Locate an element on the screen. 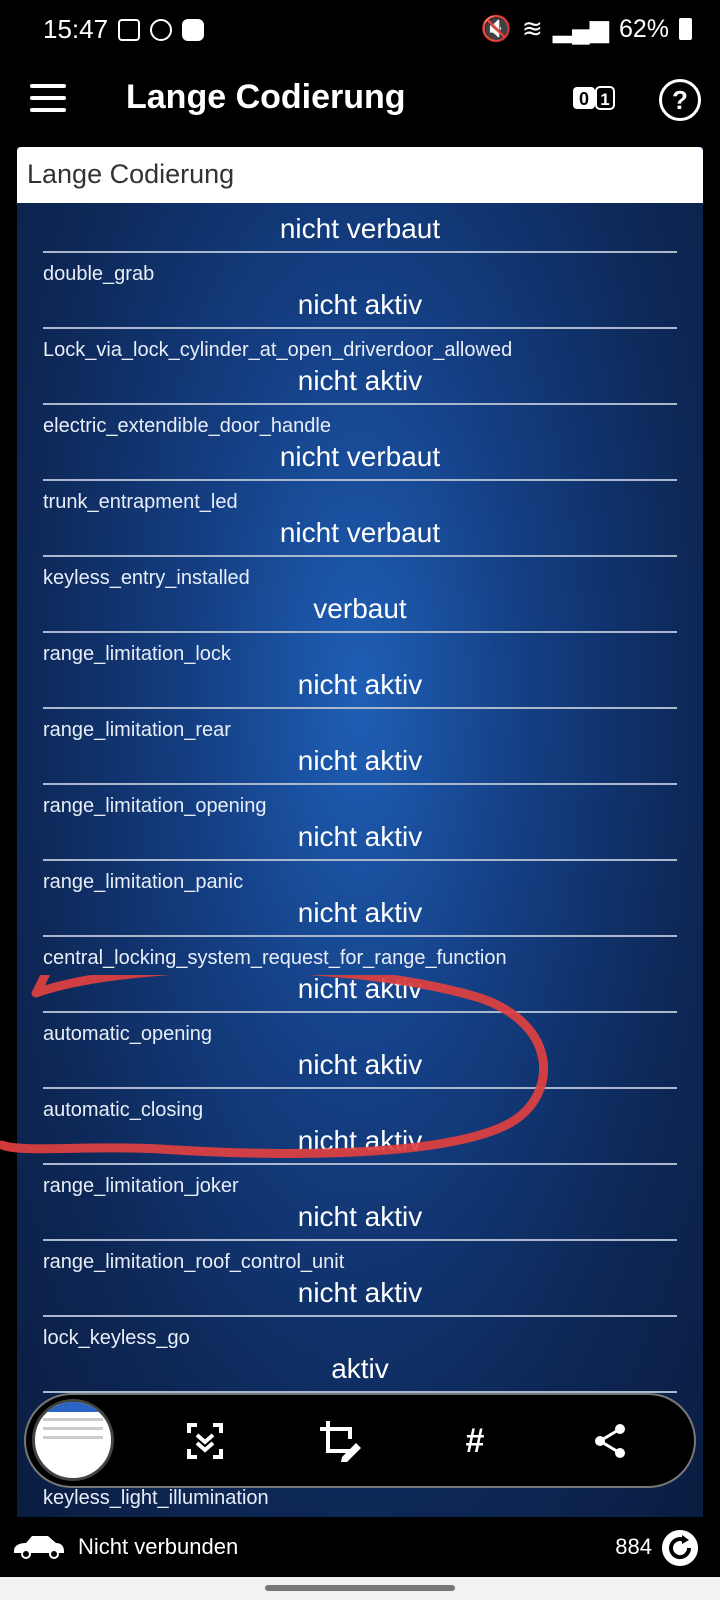 Image resolution: width=720 pixels, height=1600 pixels. connection-status-bar: Nicht verbunden 884 is located at coordinates (360, 1547).